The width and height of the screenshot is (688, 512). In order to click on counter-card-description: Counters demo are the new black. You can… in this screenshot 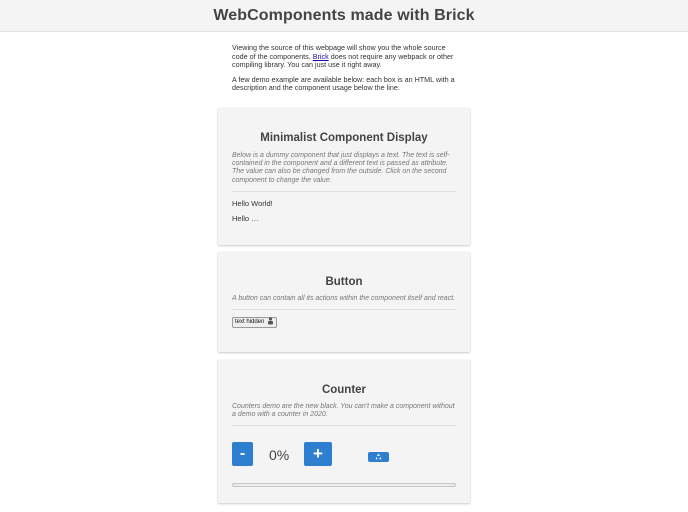, I will do `click(343, 411)`.